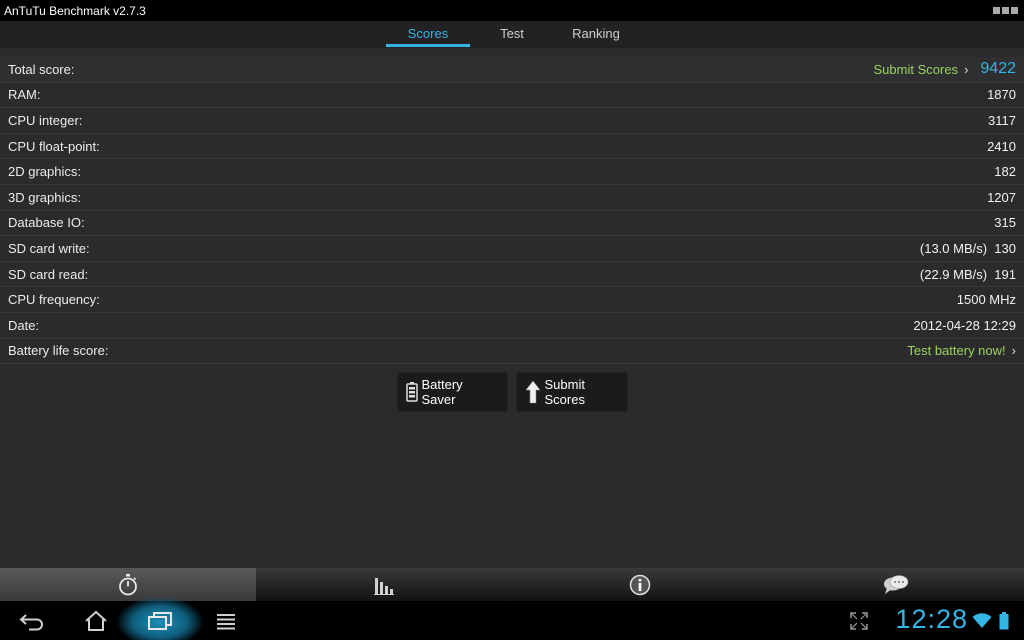  I want to click on battery-life-label: Battery life score:, so click(58, 351).